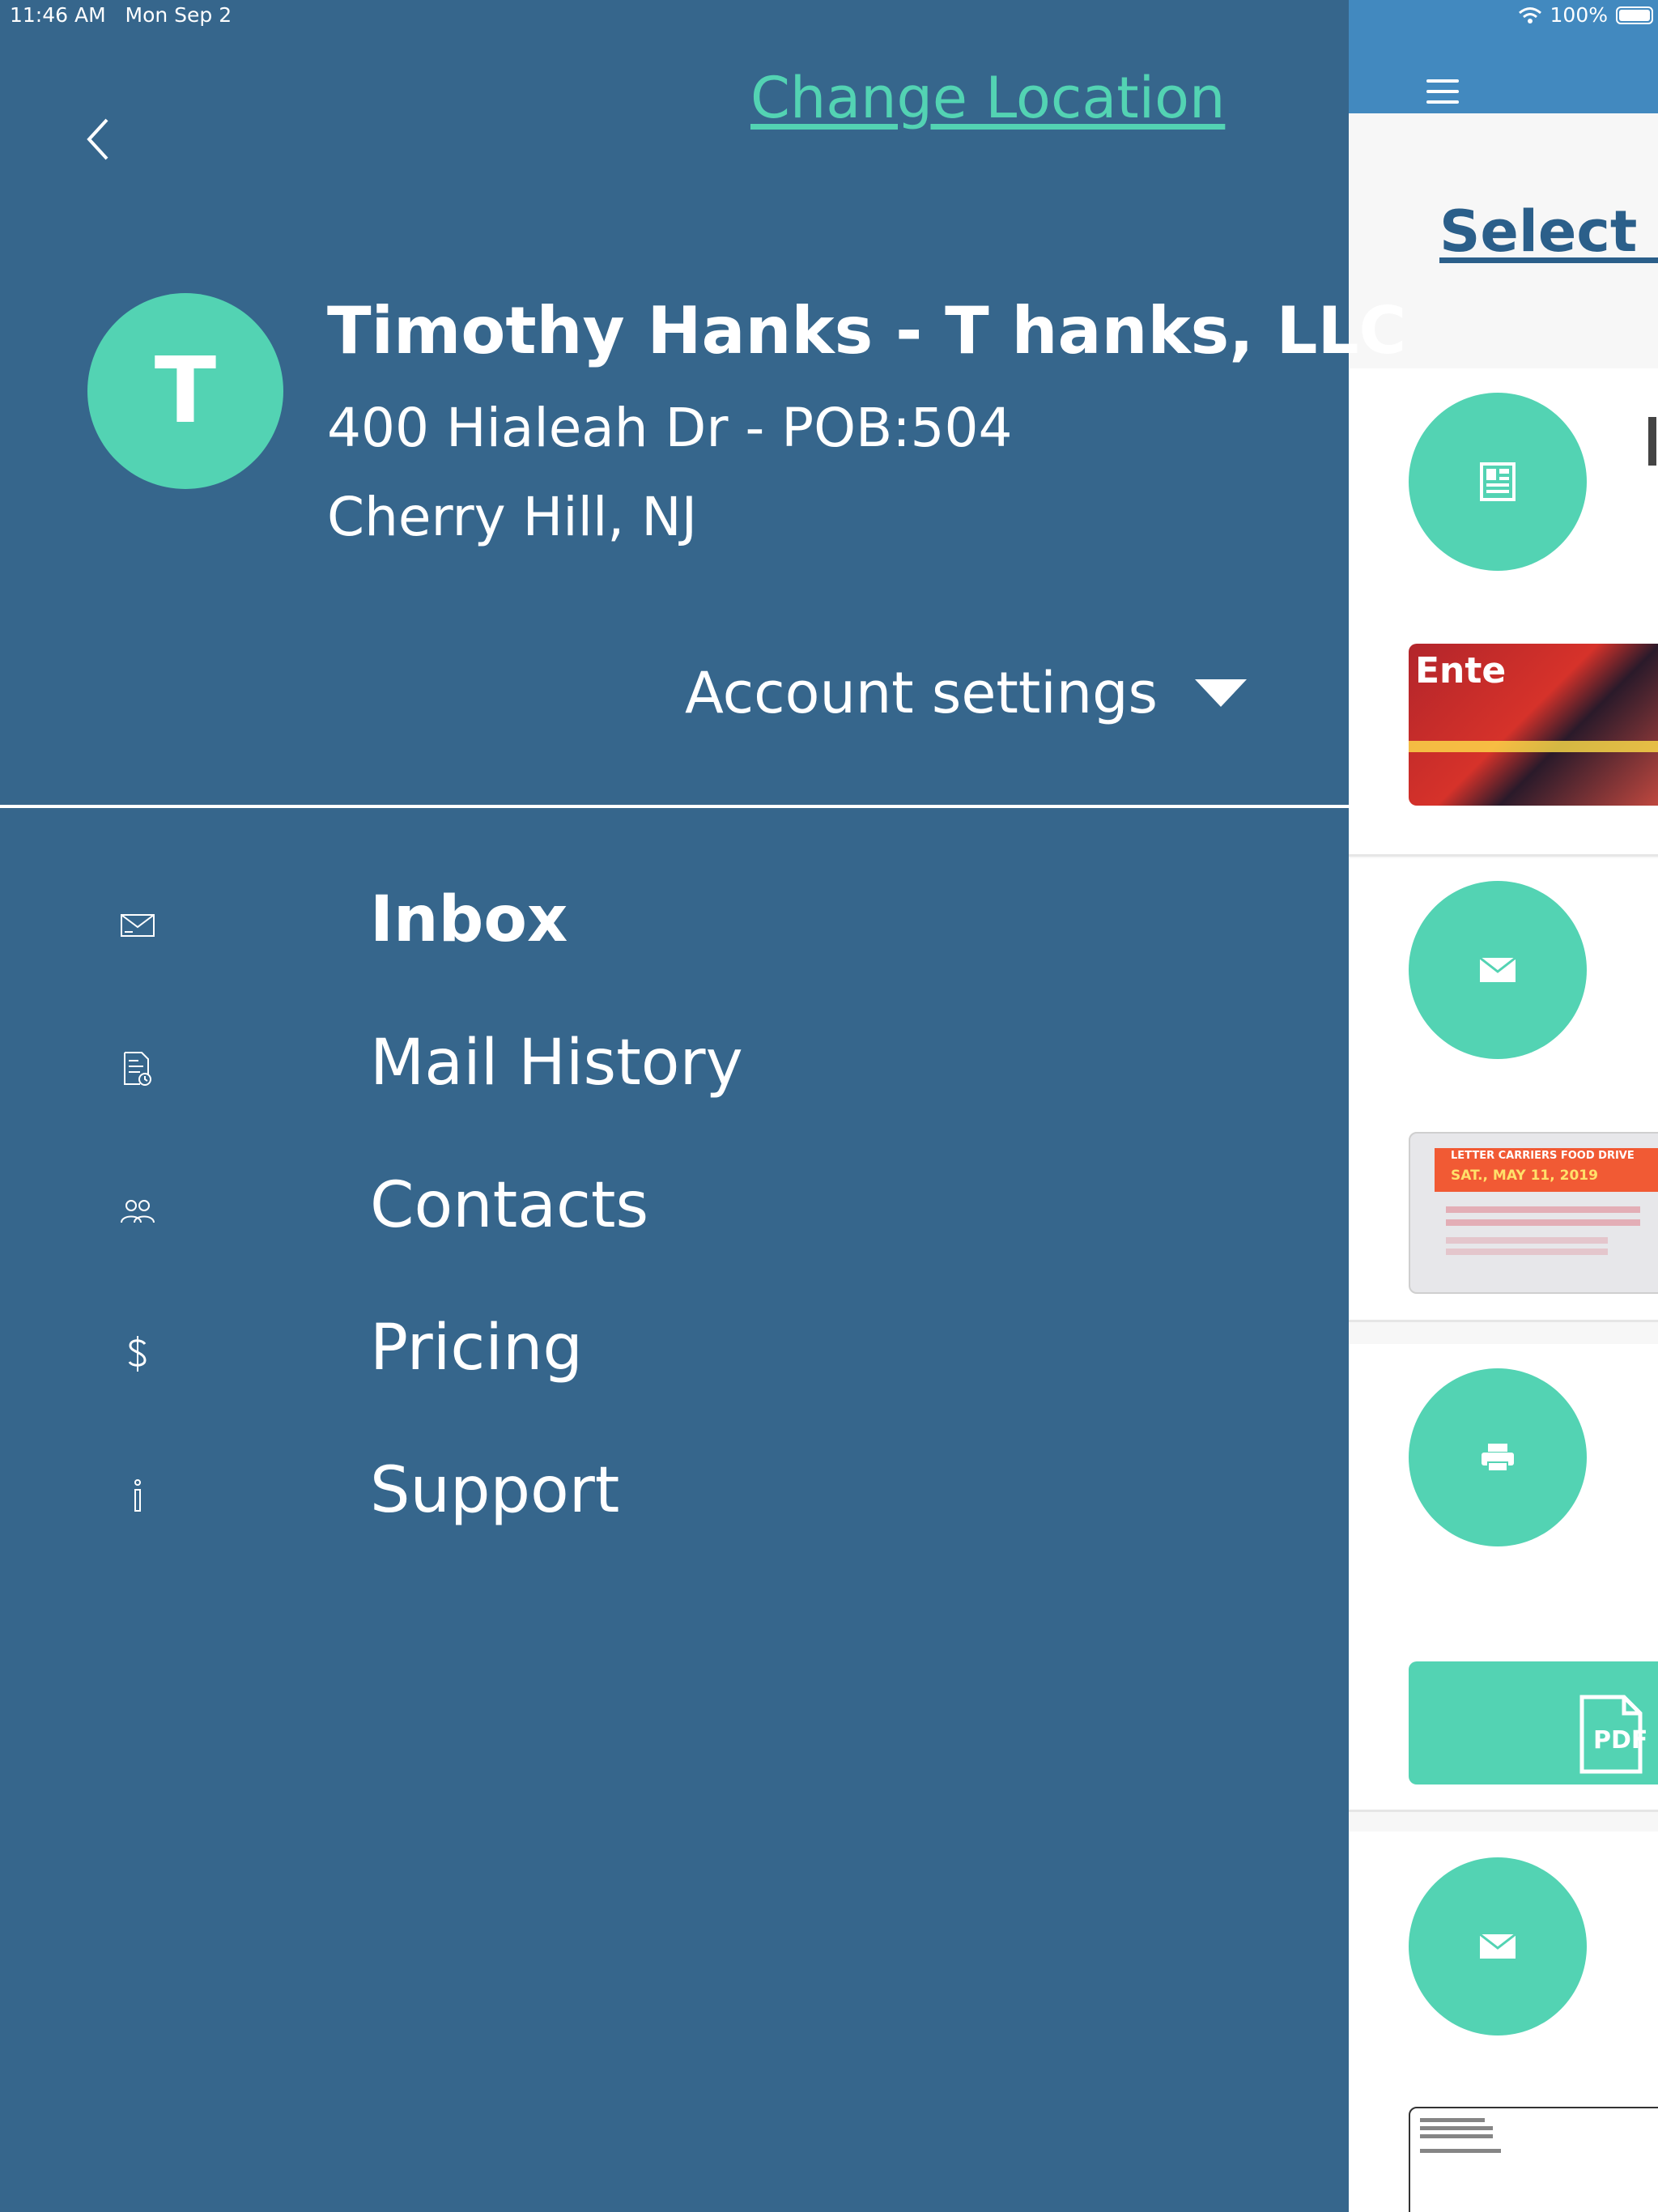  Describe the element at coordinates (1461, 670) in the screenshot. I see `magazine-title: Ente` at that location.